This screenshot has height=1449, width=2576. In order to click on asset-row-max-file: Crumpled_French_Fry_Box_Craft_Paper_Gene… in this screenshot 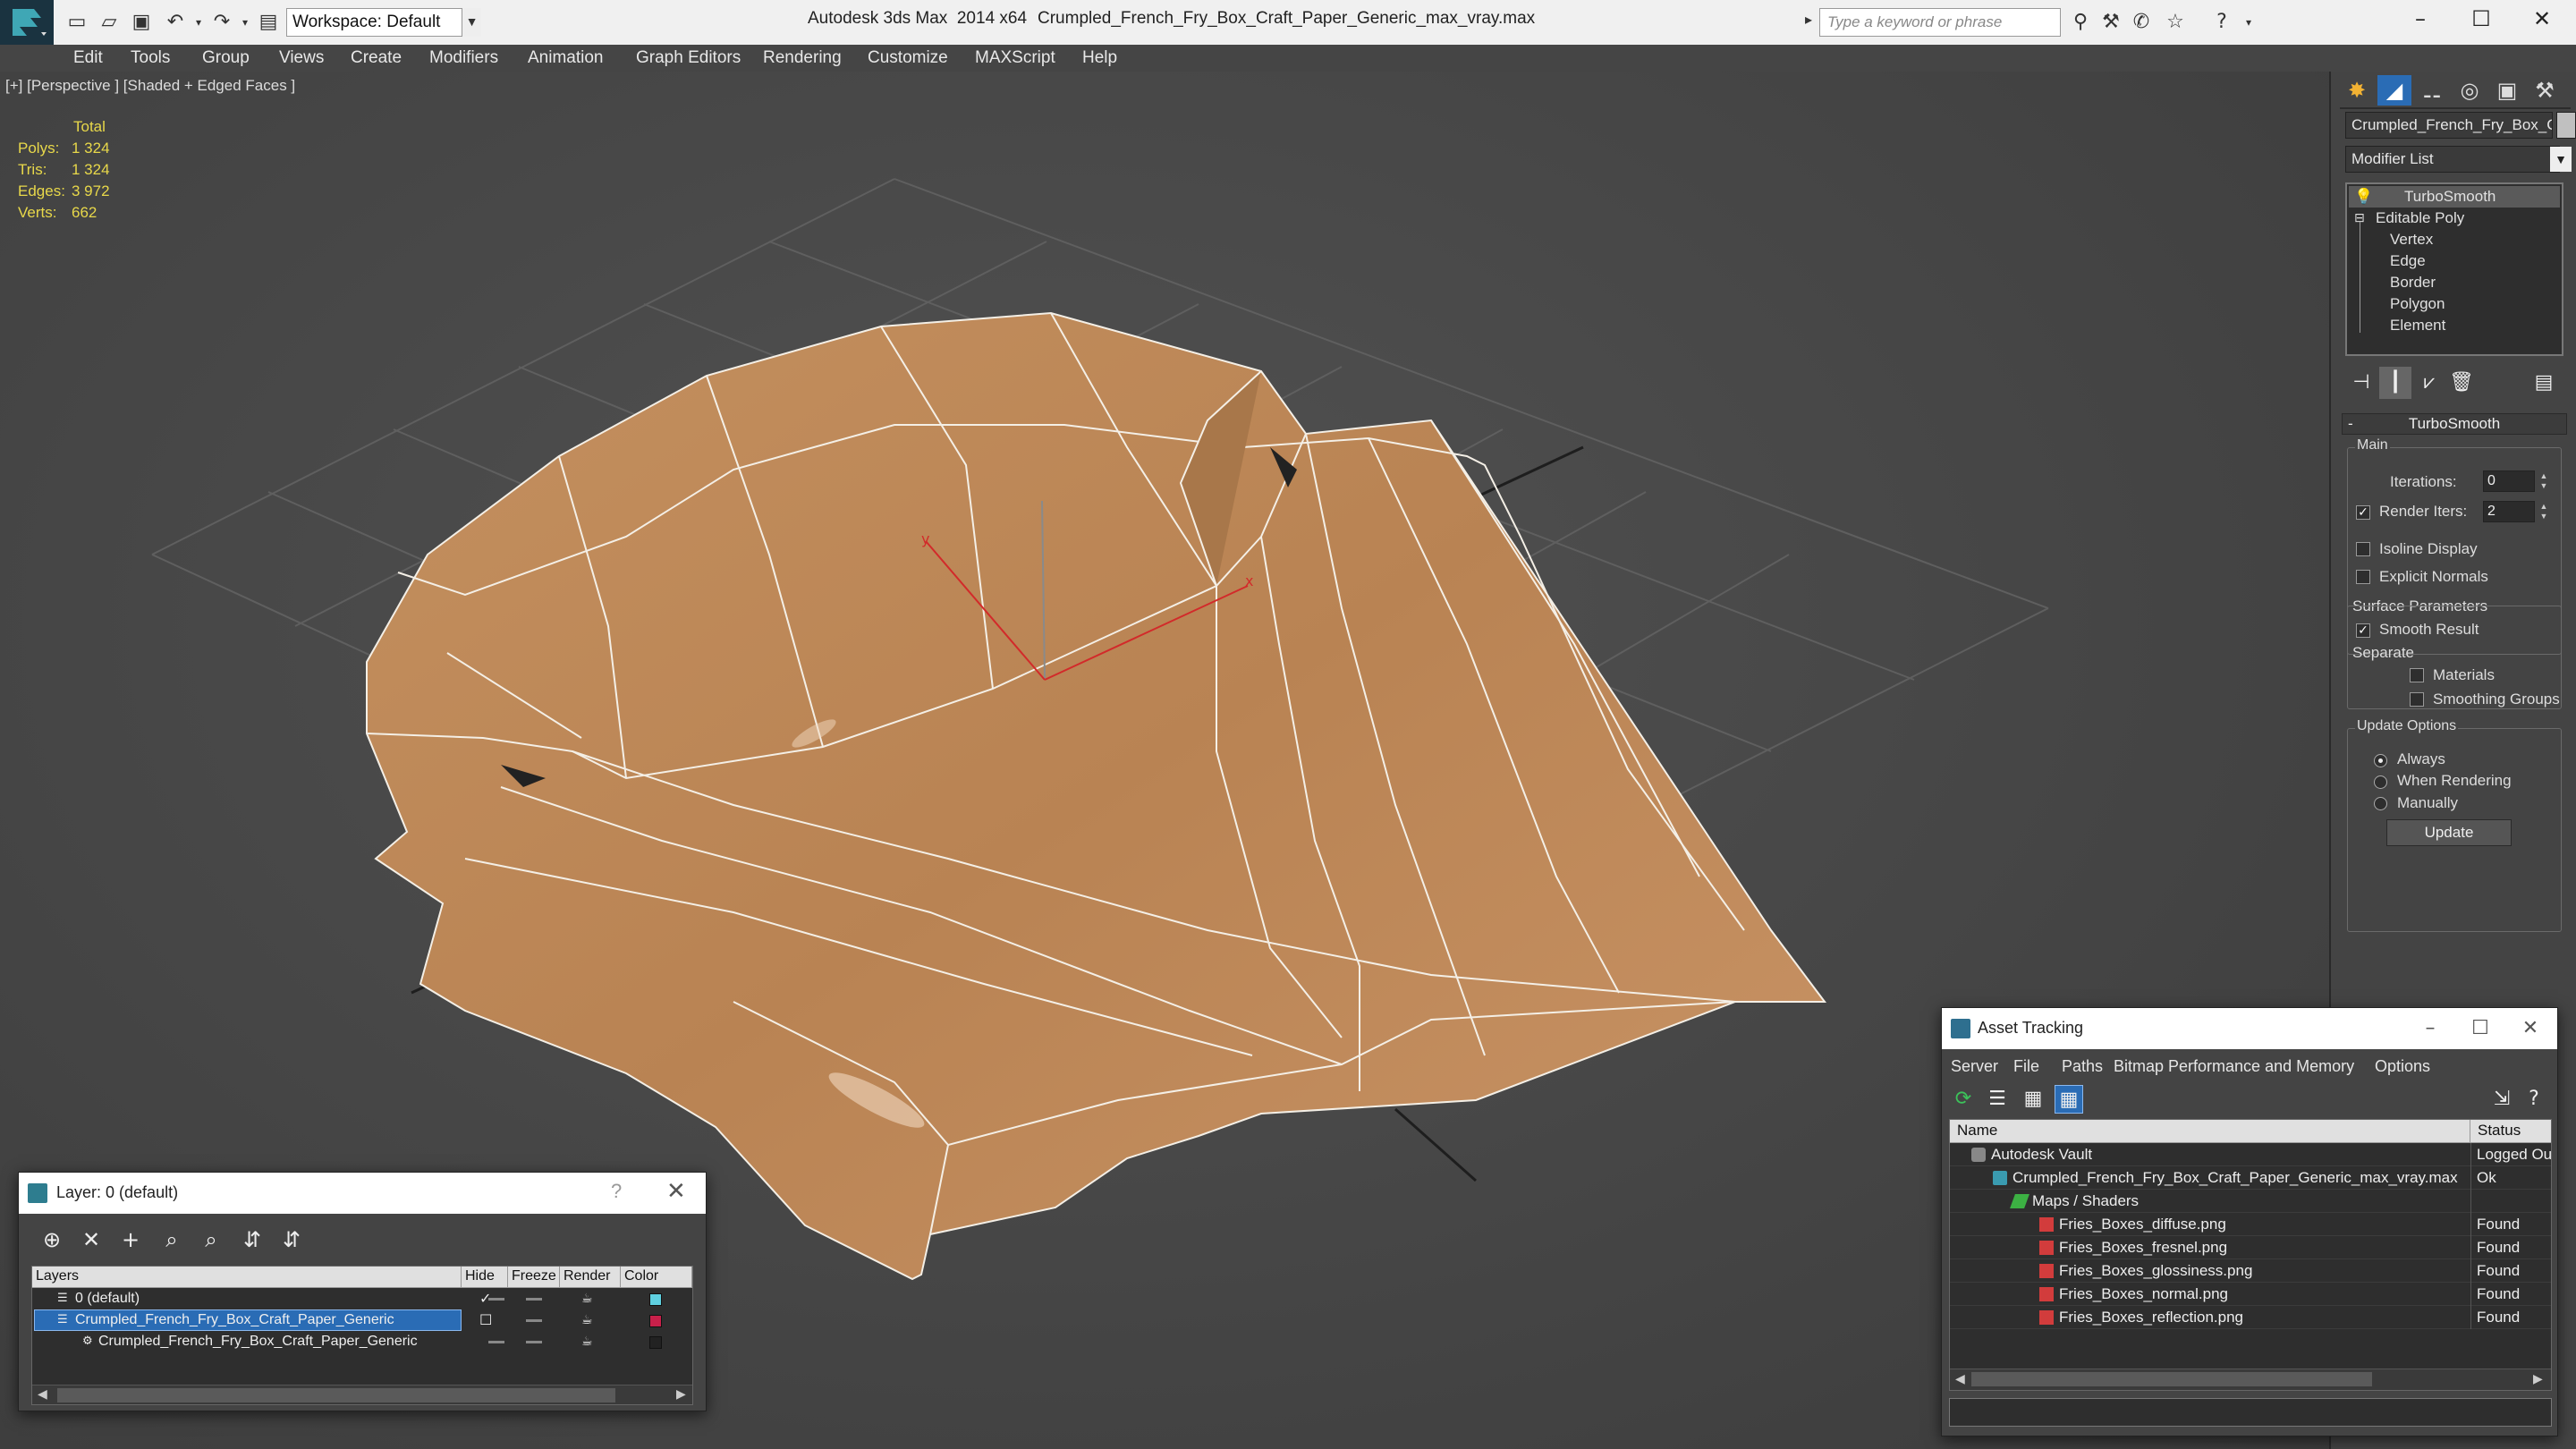, I will do `click(2250, 1178)`.